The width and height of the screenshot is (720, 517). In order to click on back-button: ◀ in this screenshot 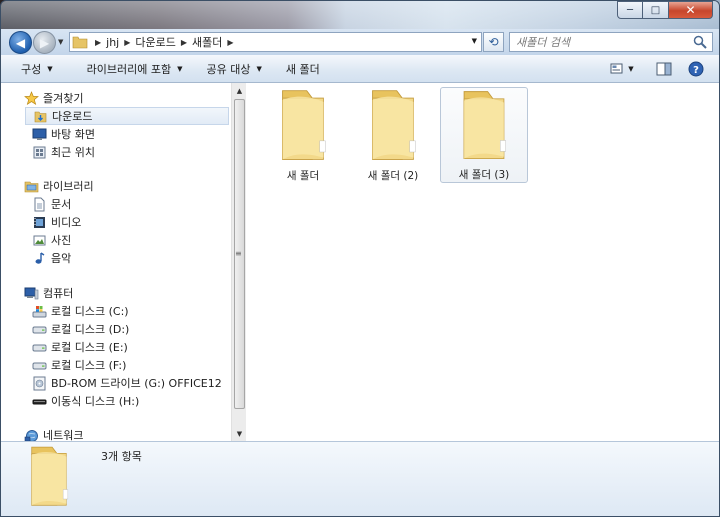, I will do `click(20, 42)`.